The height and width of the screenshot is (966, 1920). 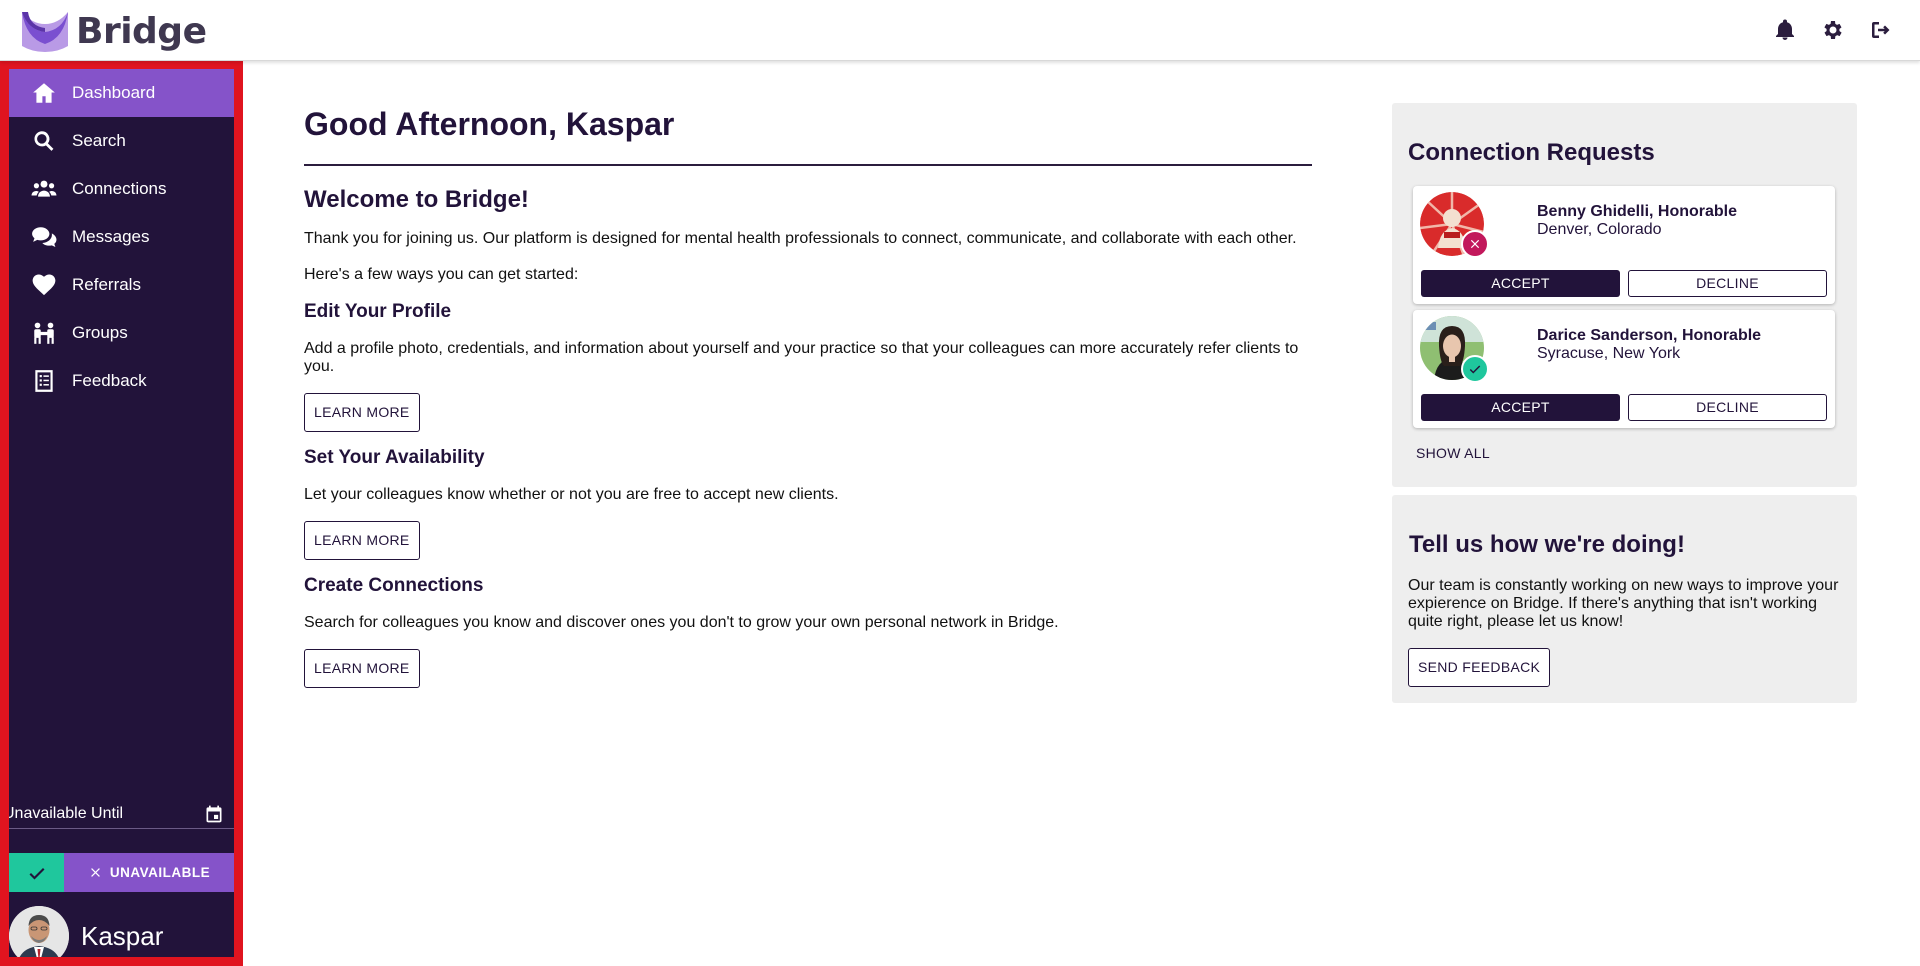 I want to click on show-all-link: SHOW ALL, so click(x=1453, y=453).